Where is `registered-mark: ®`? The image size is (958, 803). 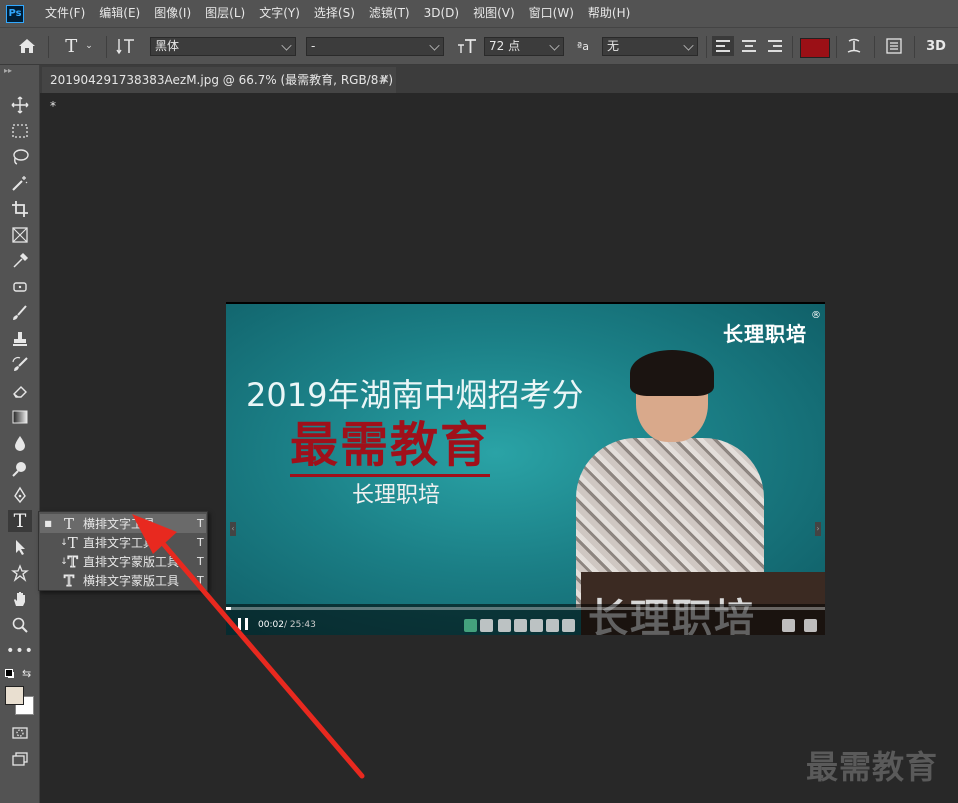
registered-mark: ® is located at coordinates (816, 315).